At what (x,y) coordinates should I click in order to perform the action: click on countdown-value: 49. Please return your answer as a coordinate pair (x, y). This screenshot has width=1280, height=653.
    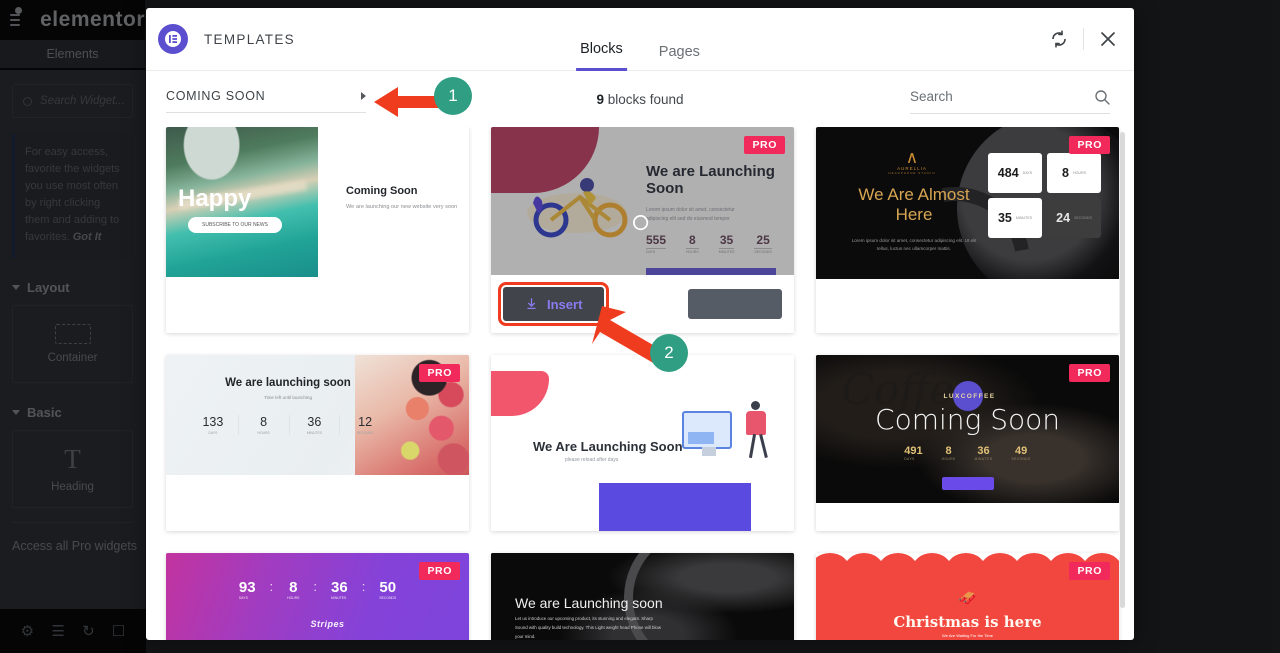
    Looking at the image, I should click on (1021, 451).